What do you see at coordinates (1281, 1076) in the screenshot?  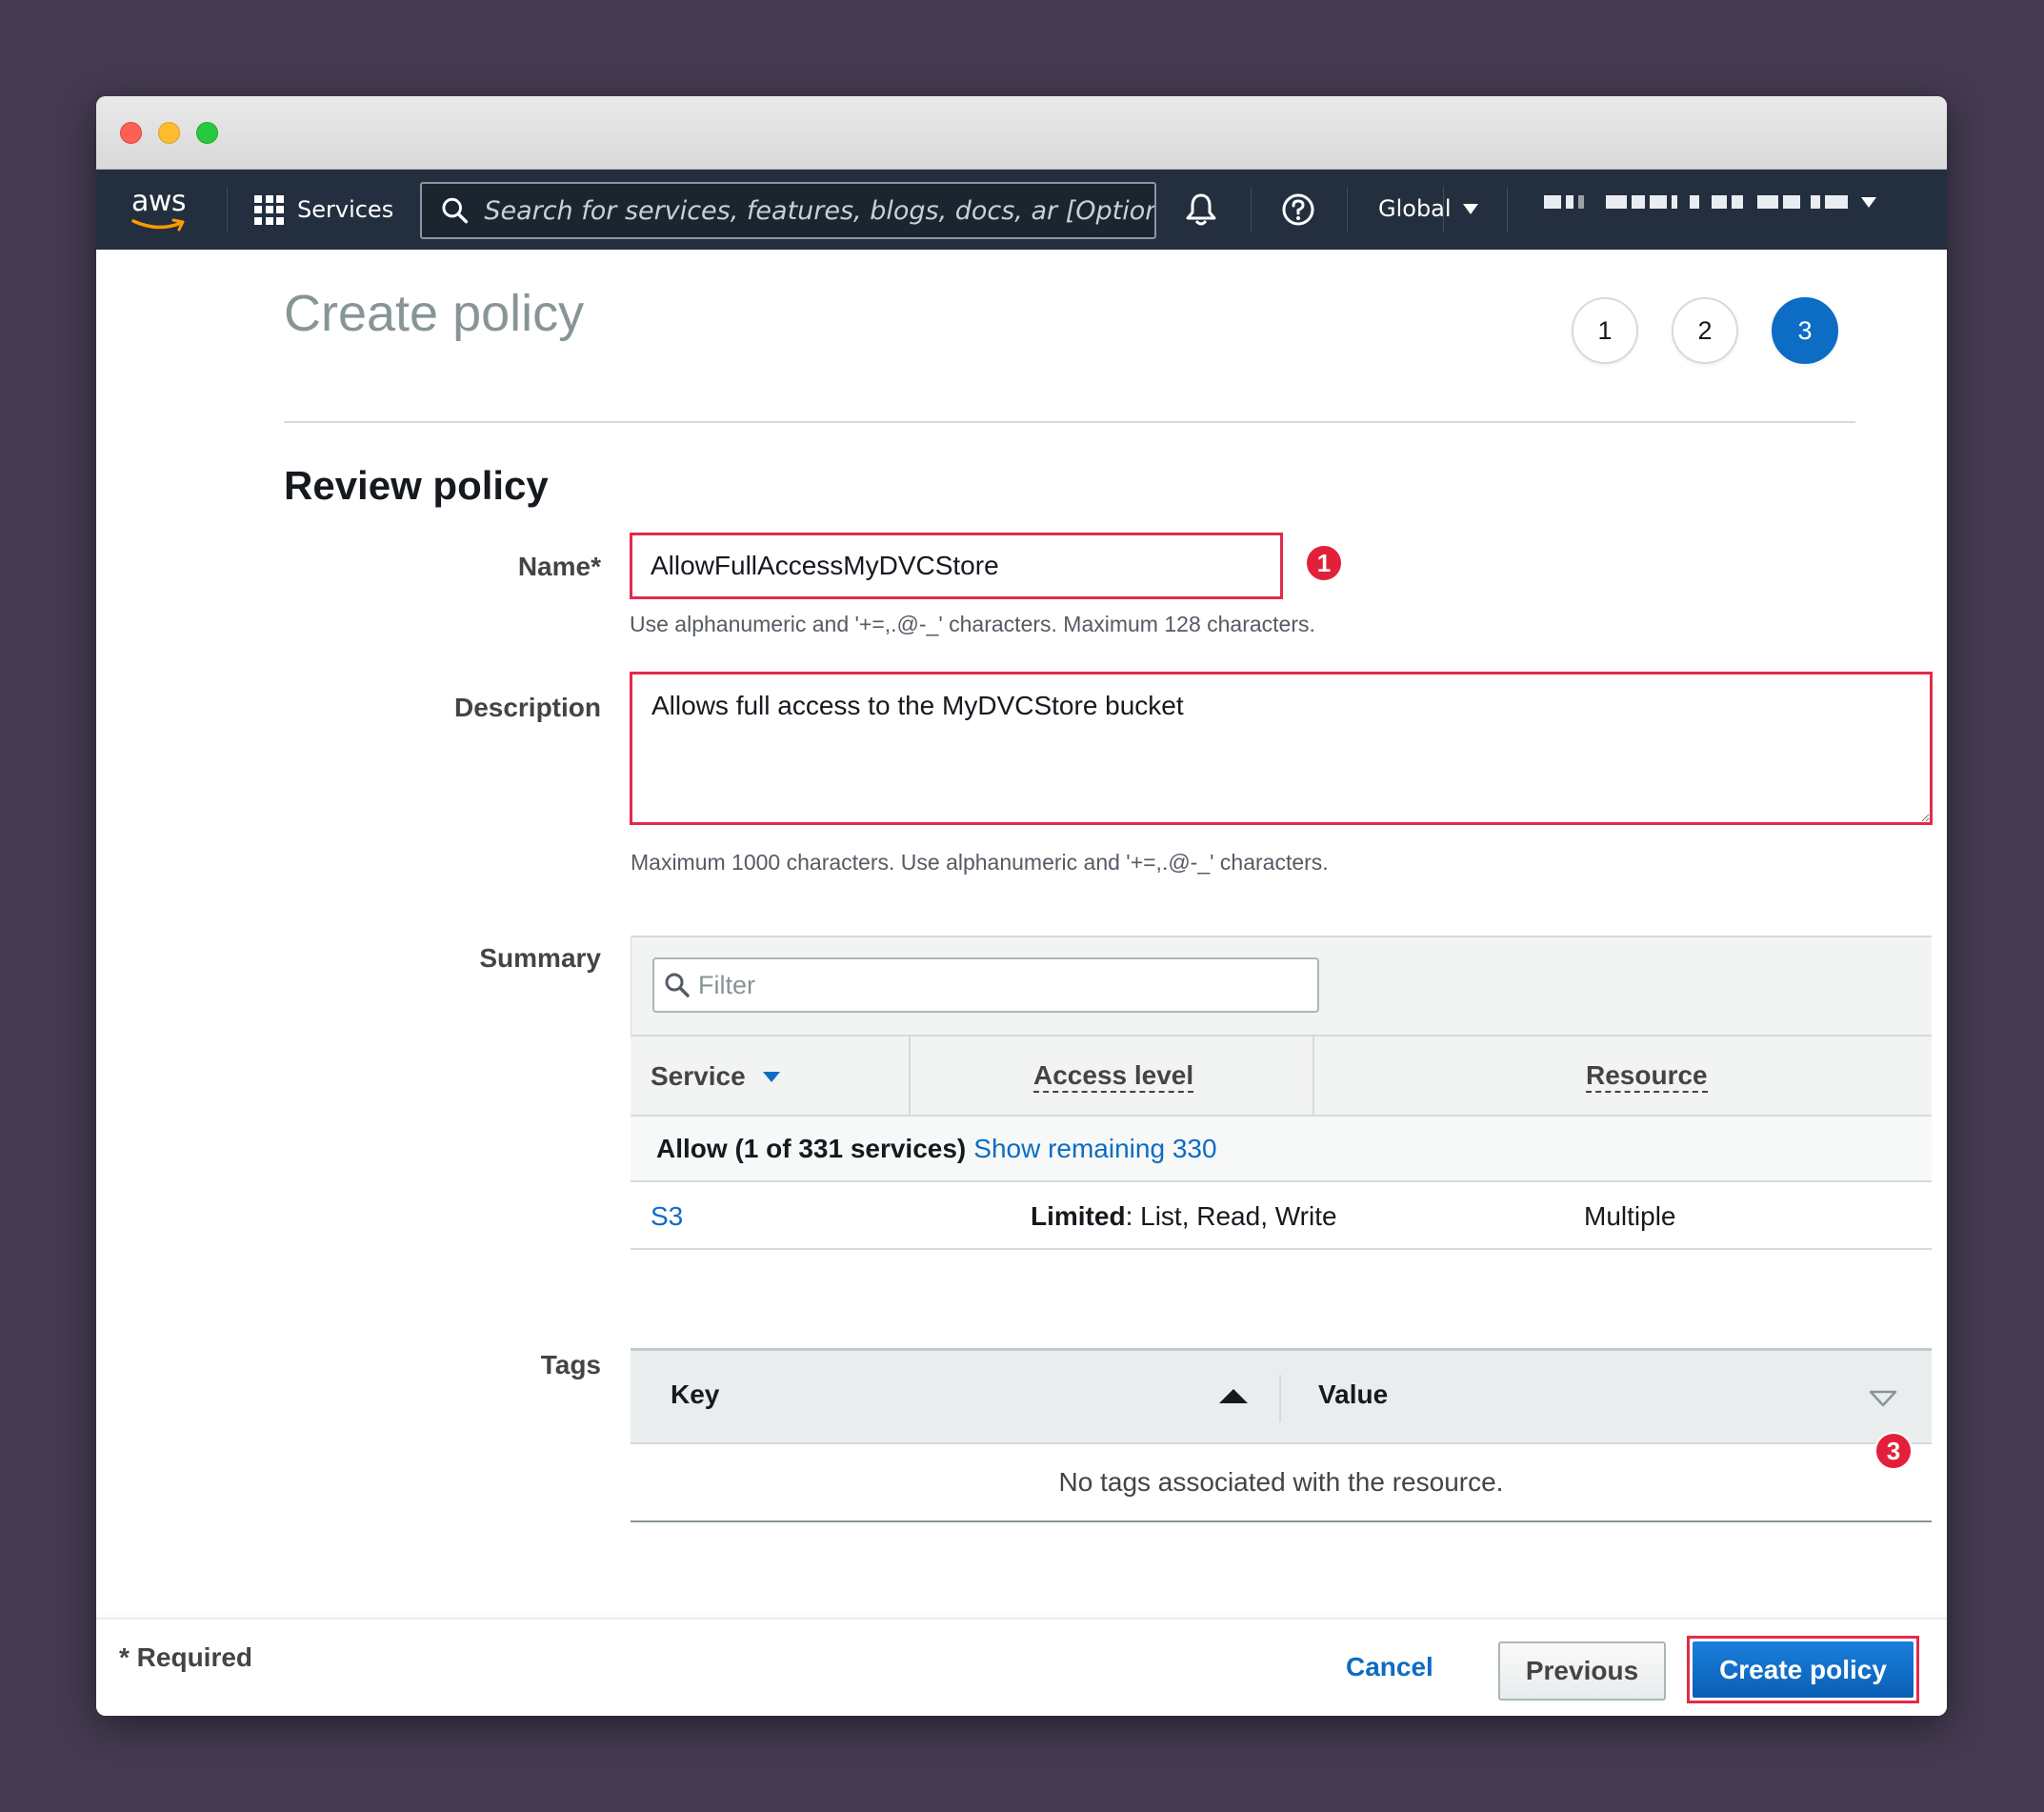 I see `summary-header-row: Service Access level Resource` at bounding box center [1281, 1076].